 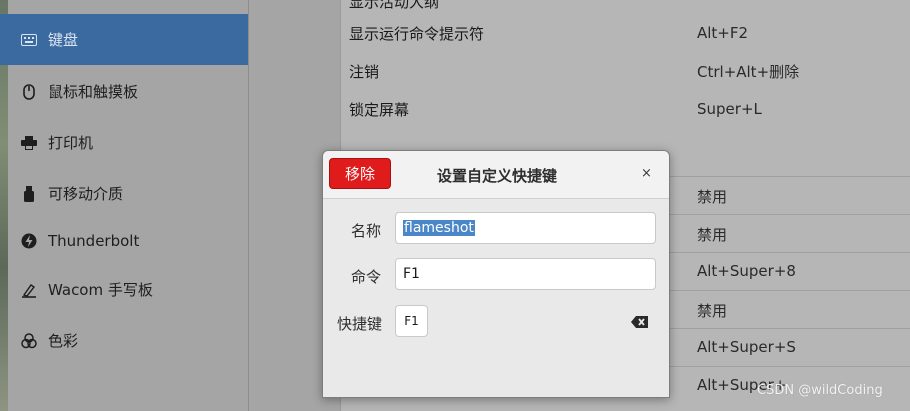 I want to click on removable-media-icon, so click(x=29, y=194).